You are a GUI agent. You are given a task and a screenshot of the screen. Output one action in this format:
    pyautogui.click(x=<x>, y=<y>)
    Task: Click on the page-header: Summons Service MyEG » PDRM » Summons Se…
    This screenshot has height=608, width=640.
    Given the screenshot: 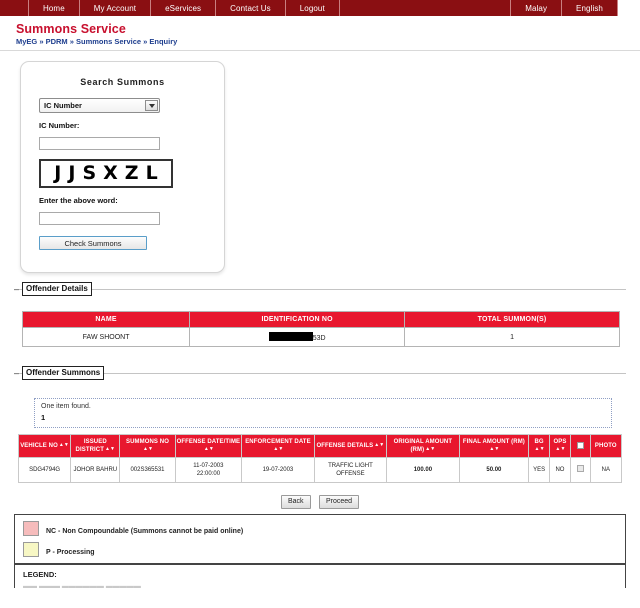 What is the action you would take?
    pyautogui.click(x=320, y=31)
    